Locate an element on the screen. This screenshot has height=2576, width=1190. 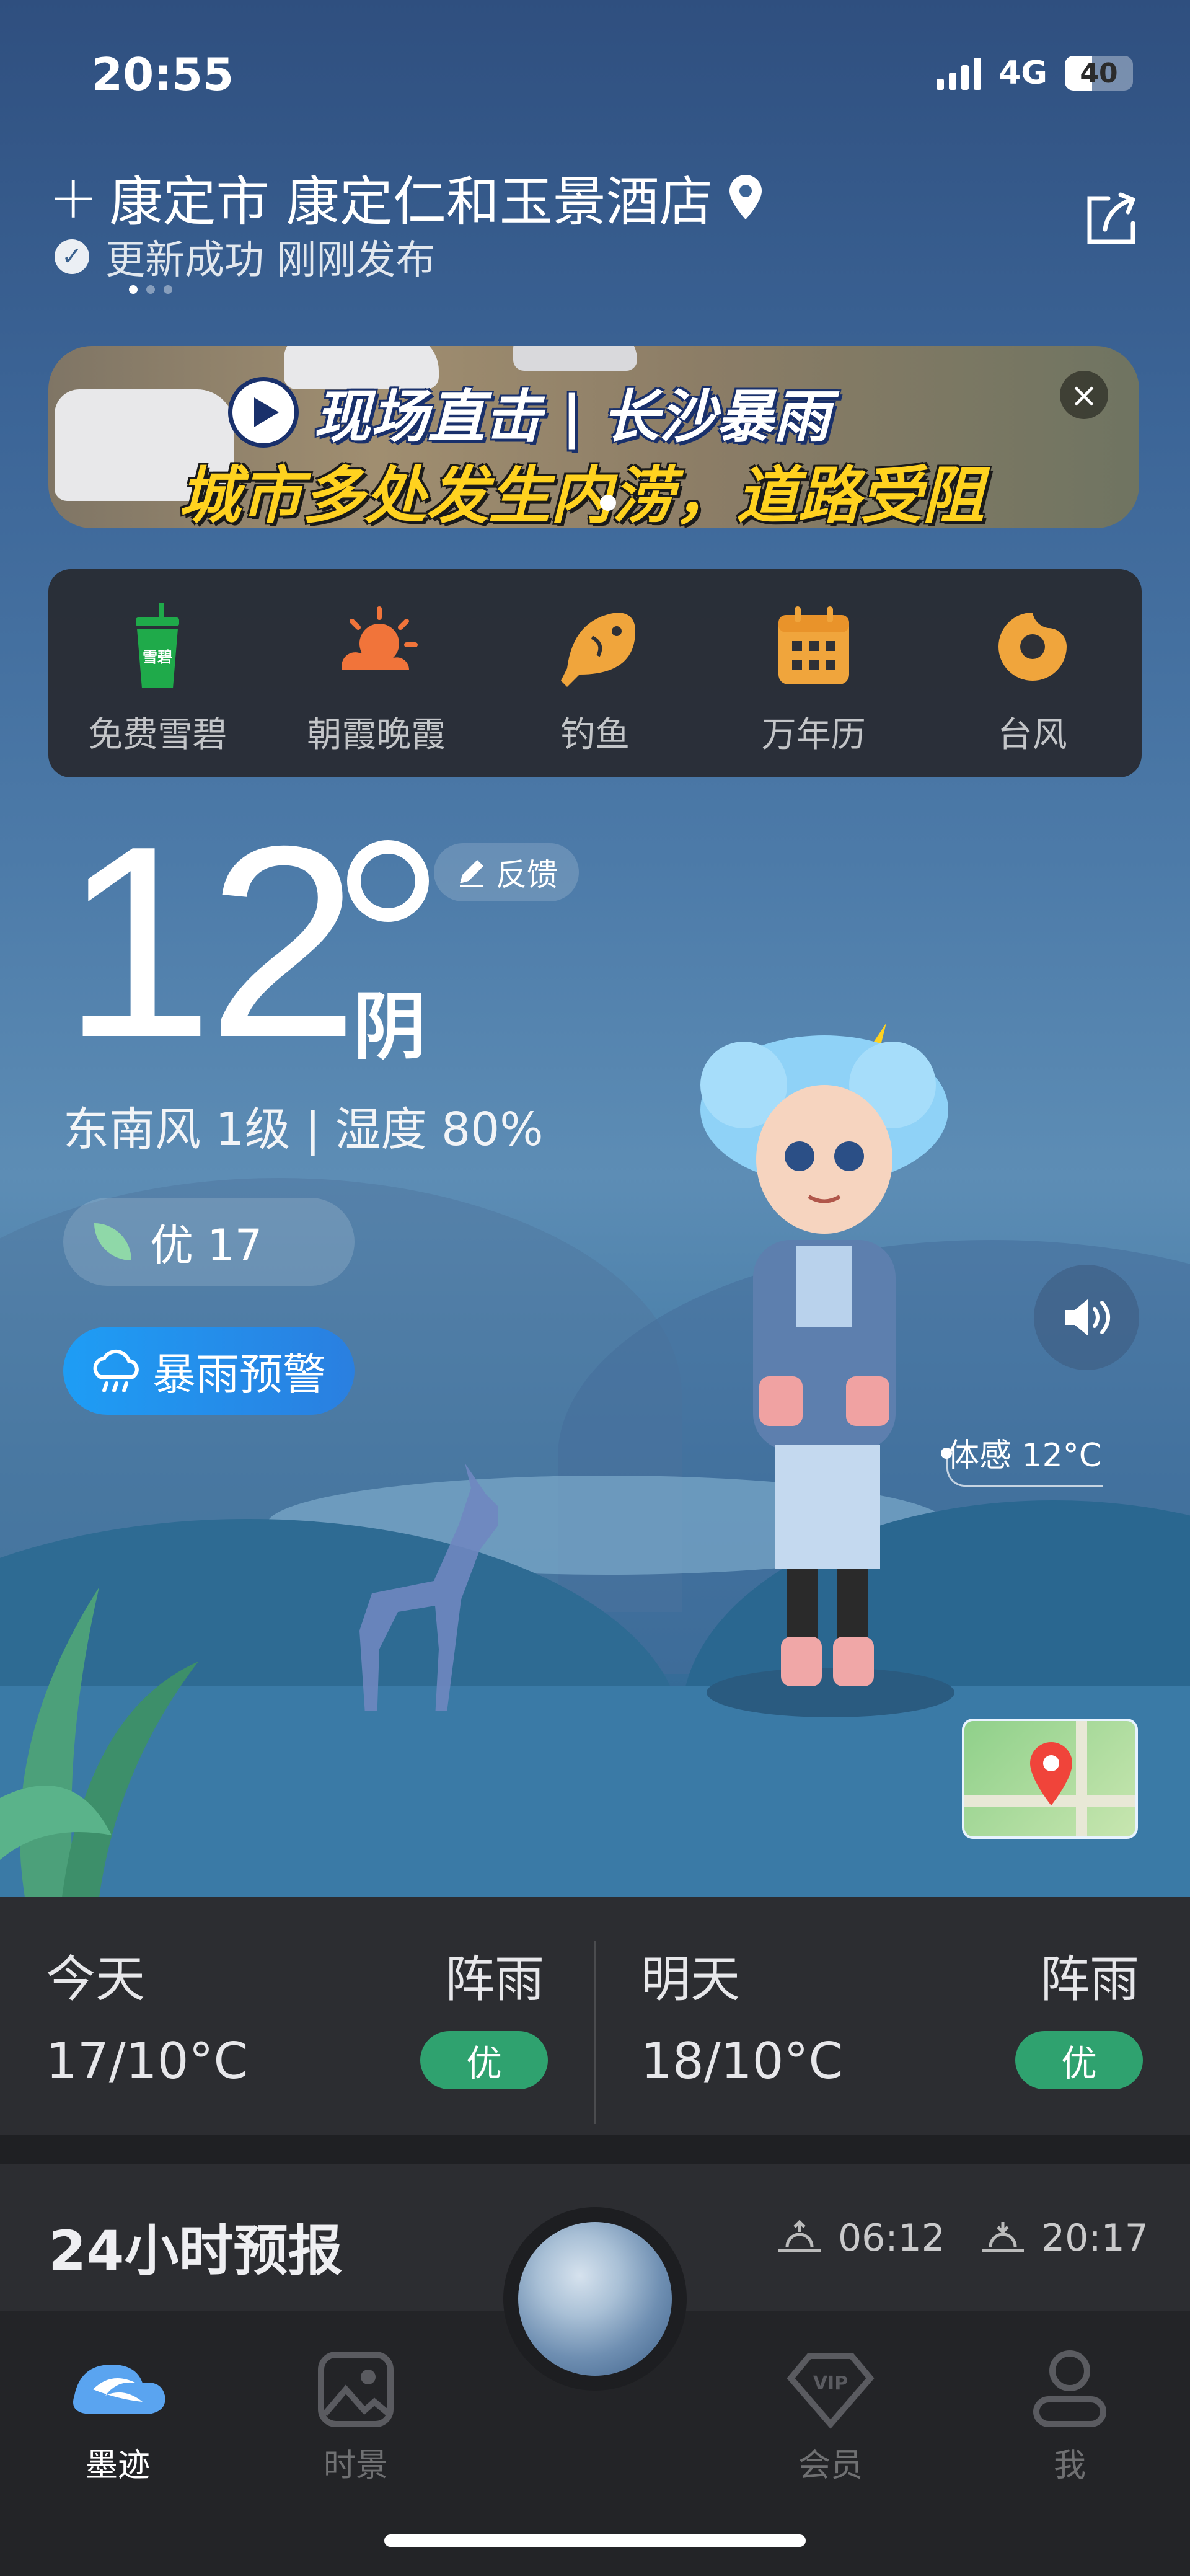
location-title: 康定市 康定仁和玉景酒店 is located at coordinates (410, 197).